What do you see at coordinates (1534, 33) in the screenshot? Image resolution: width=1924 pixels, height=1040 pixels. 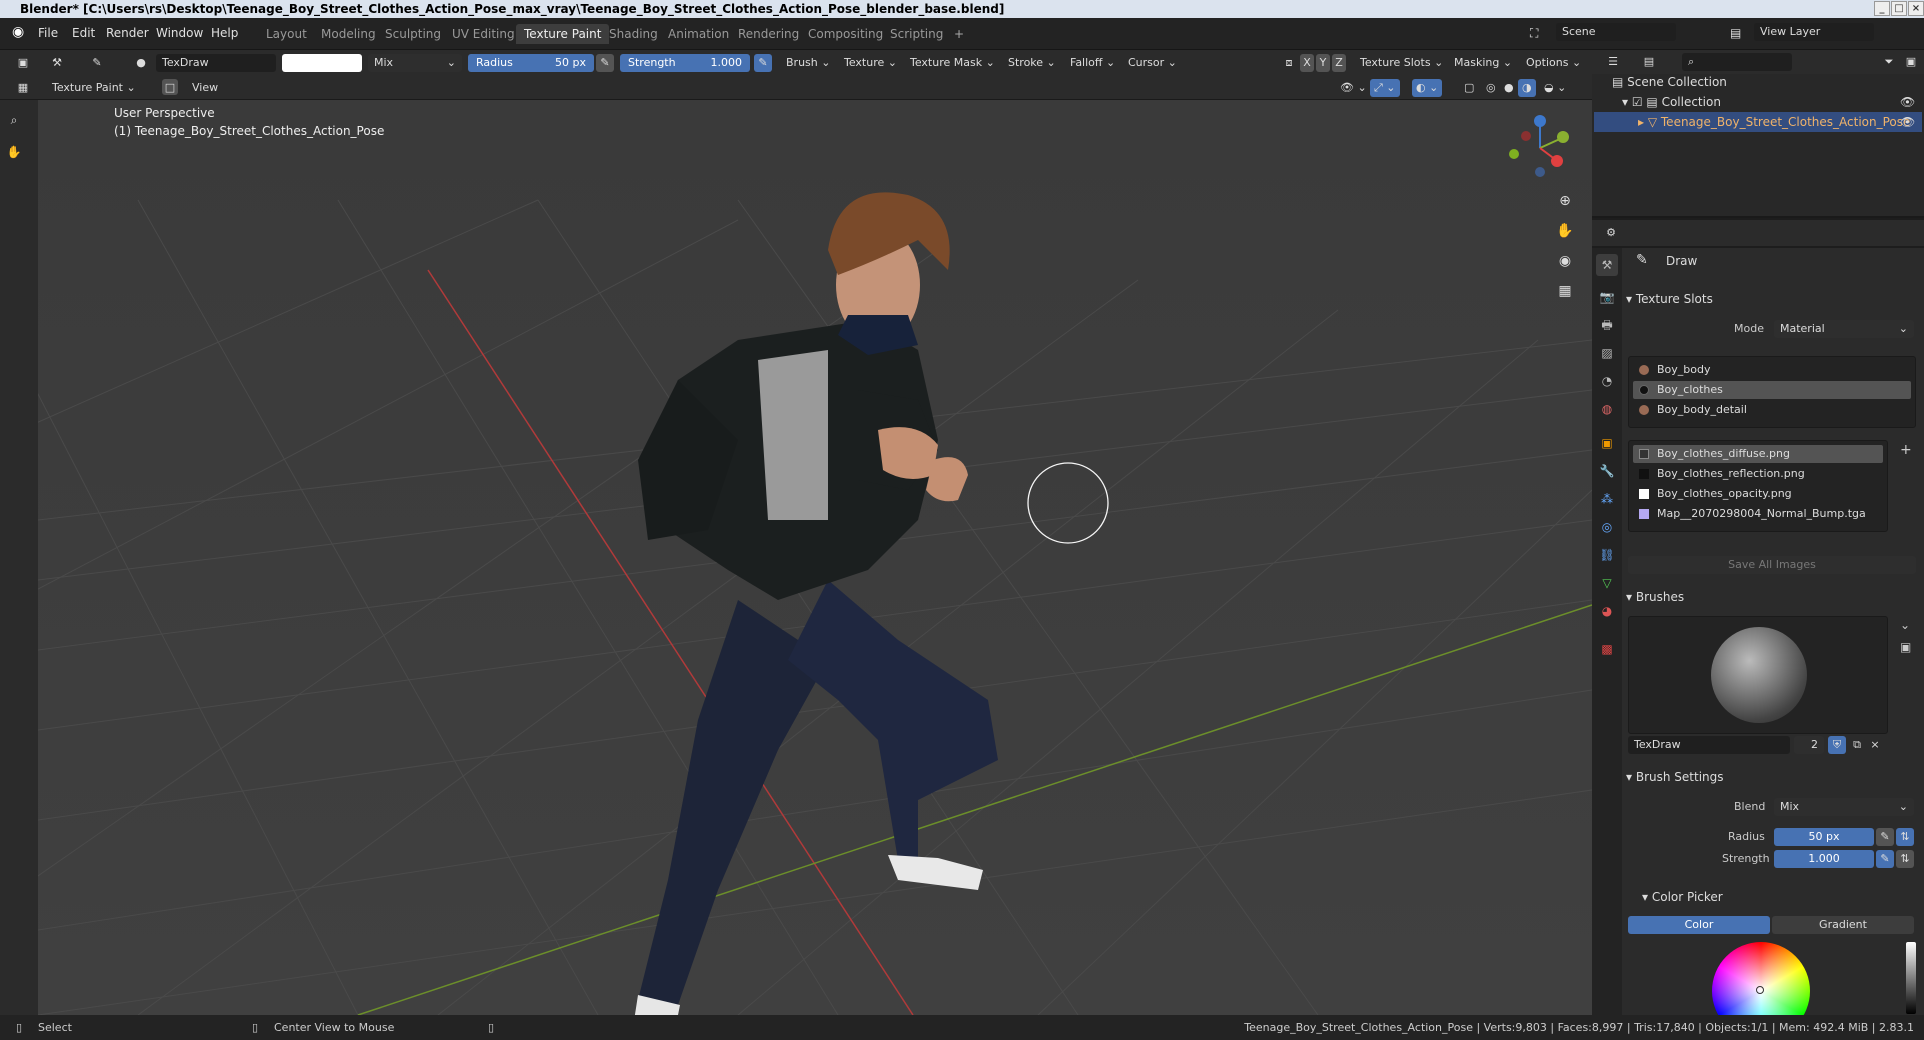 I see `scene-icon: ⛶` at bounding box center [1534, 33].